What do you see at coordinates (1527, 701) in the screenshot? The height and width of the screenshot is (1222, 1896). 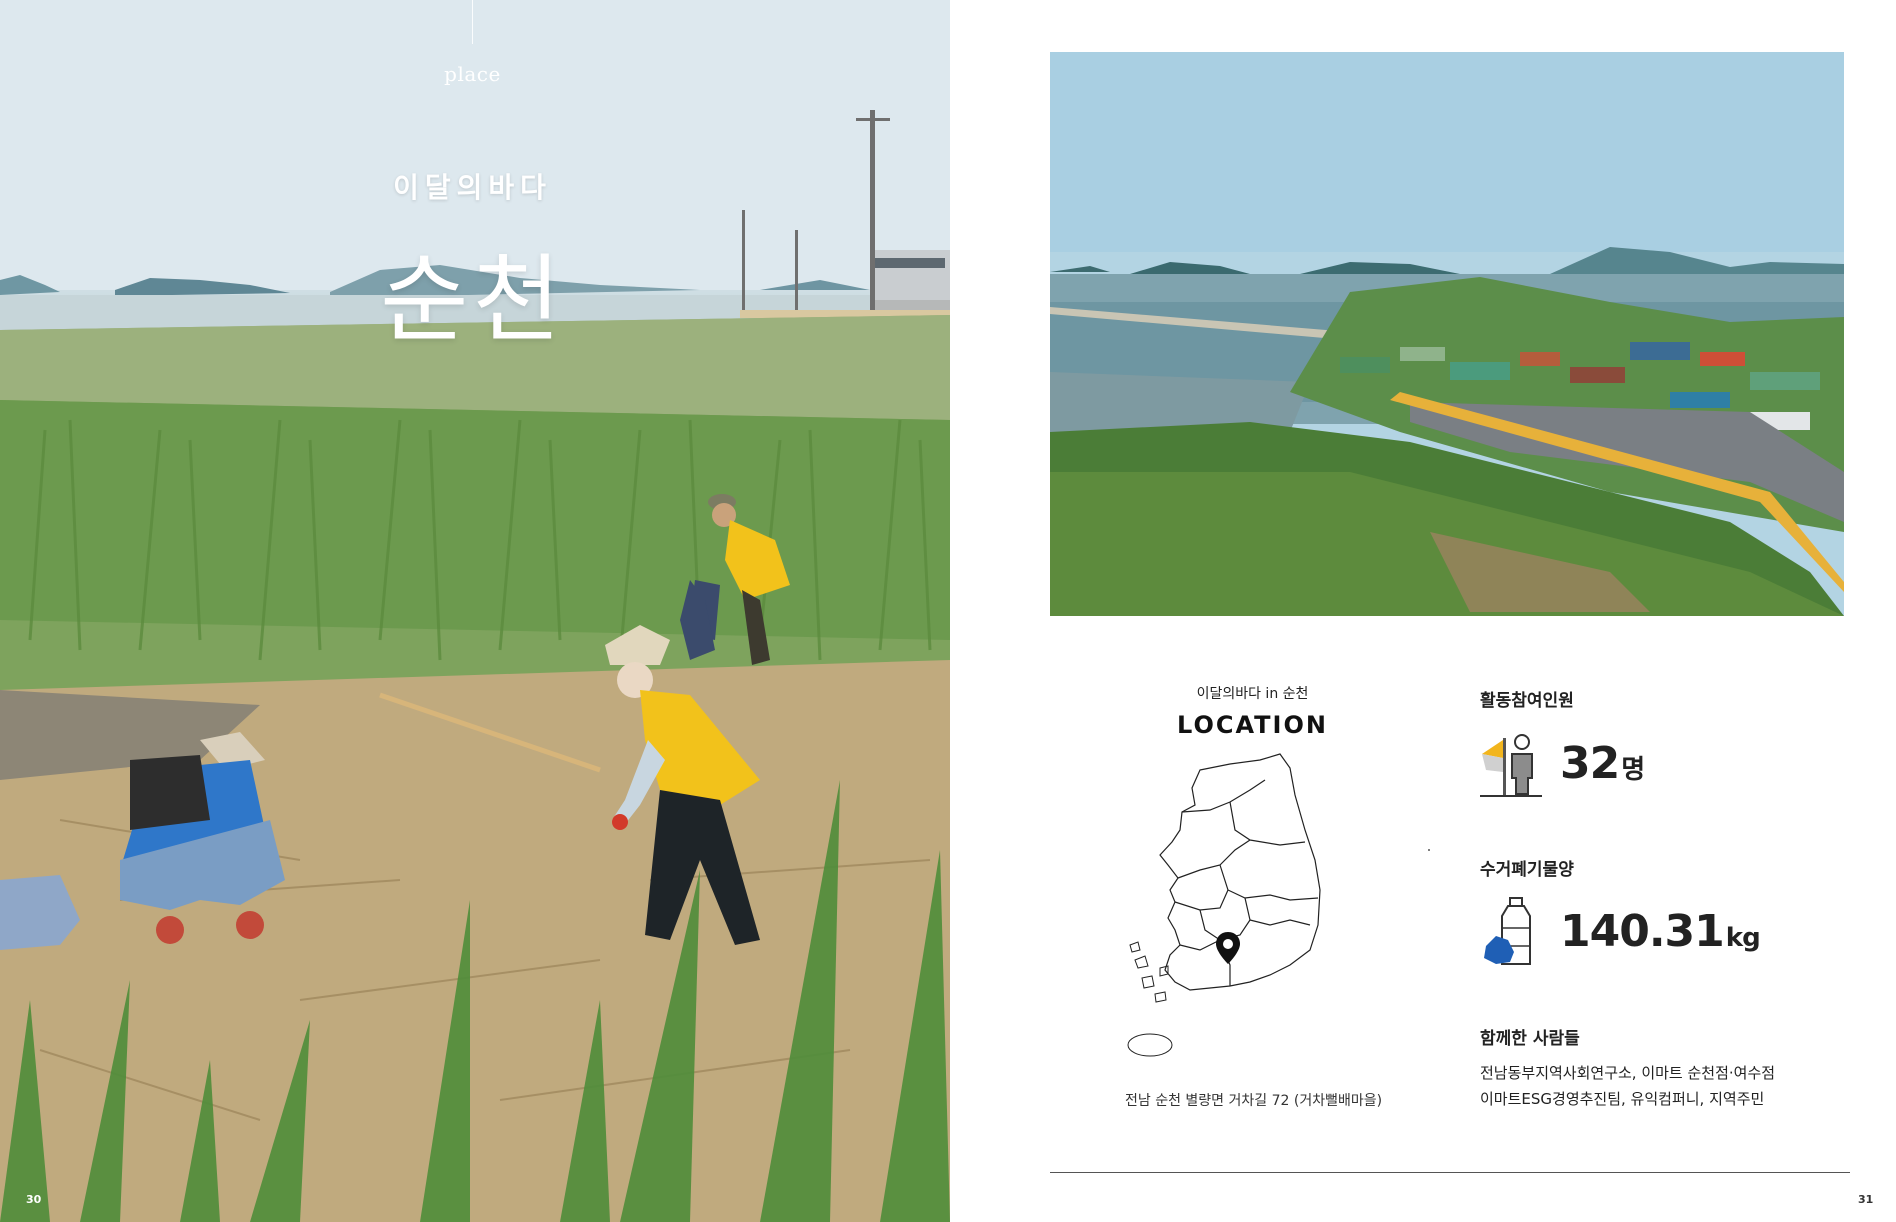 I see `participants-label: 활동참여인원` at bounding box center [1527, 701].